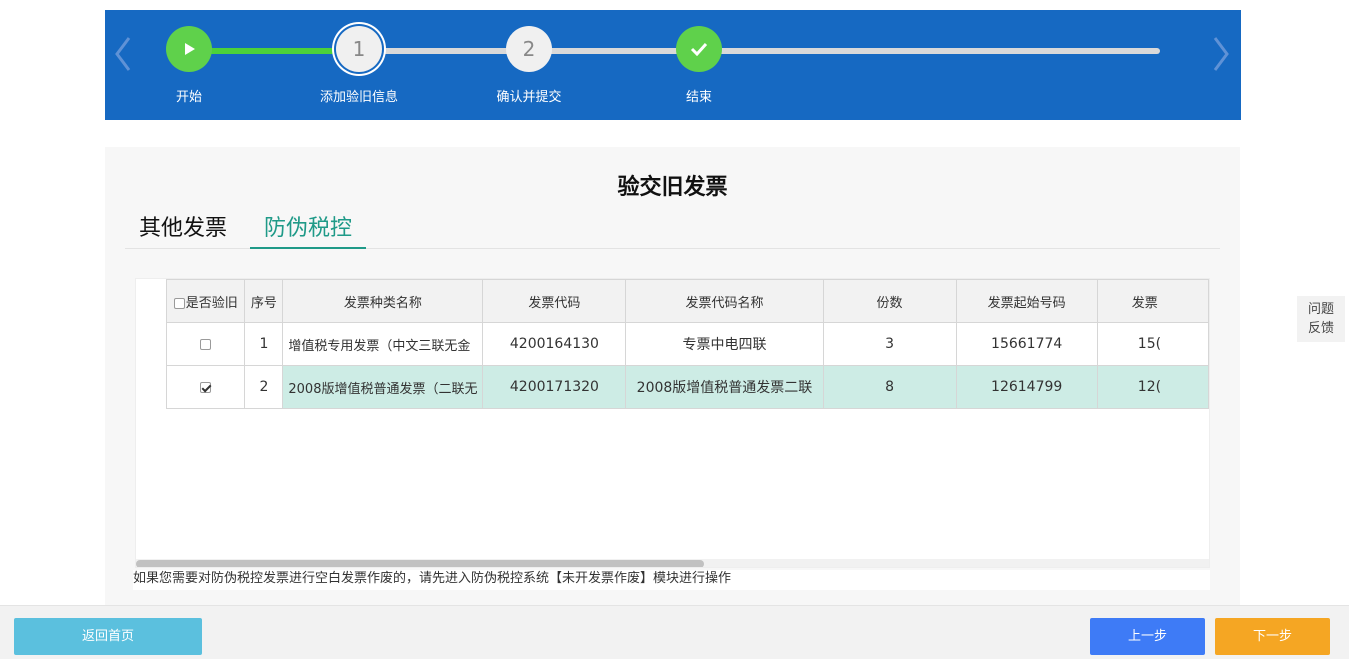  What do you see at coordinates (264, 344) in the screenshot?
I see `cell-no: 1` at bounding box center [264, 344].